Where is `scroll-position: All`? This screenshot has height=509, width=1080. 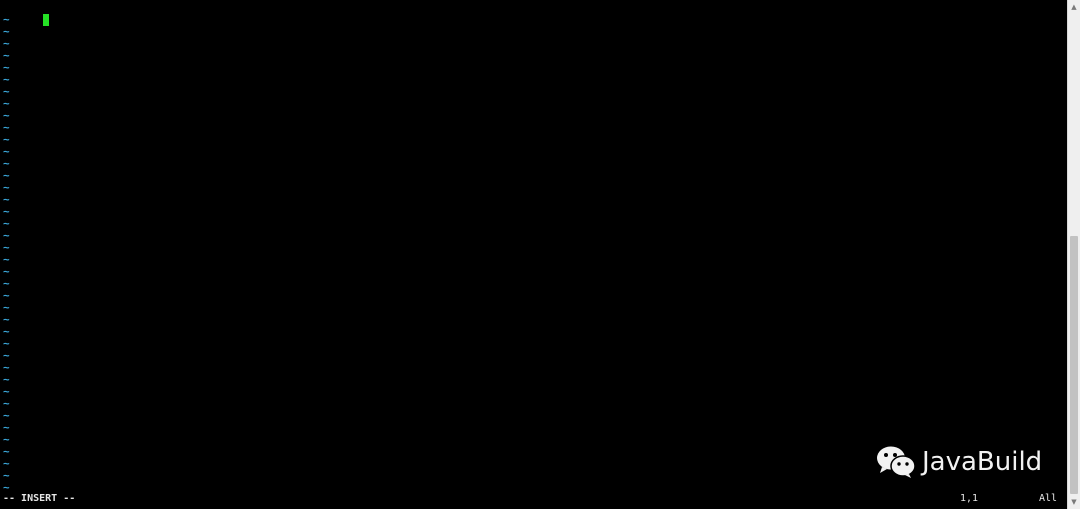 scroll-position: All is located at coordinates (1048, 498).